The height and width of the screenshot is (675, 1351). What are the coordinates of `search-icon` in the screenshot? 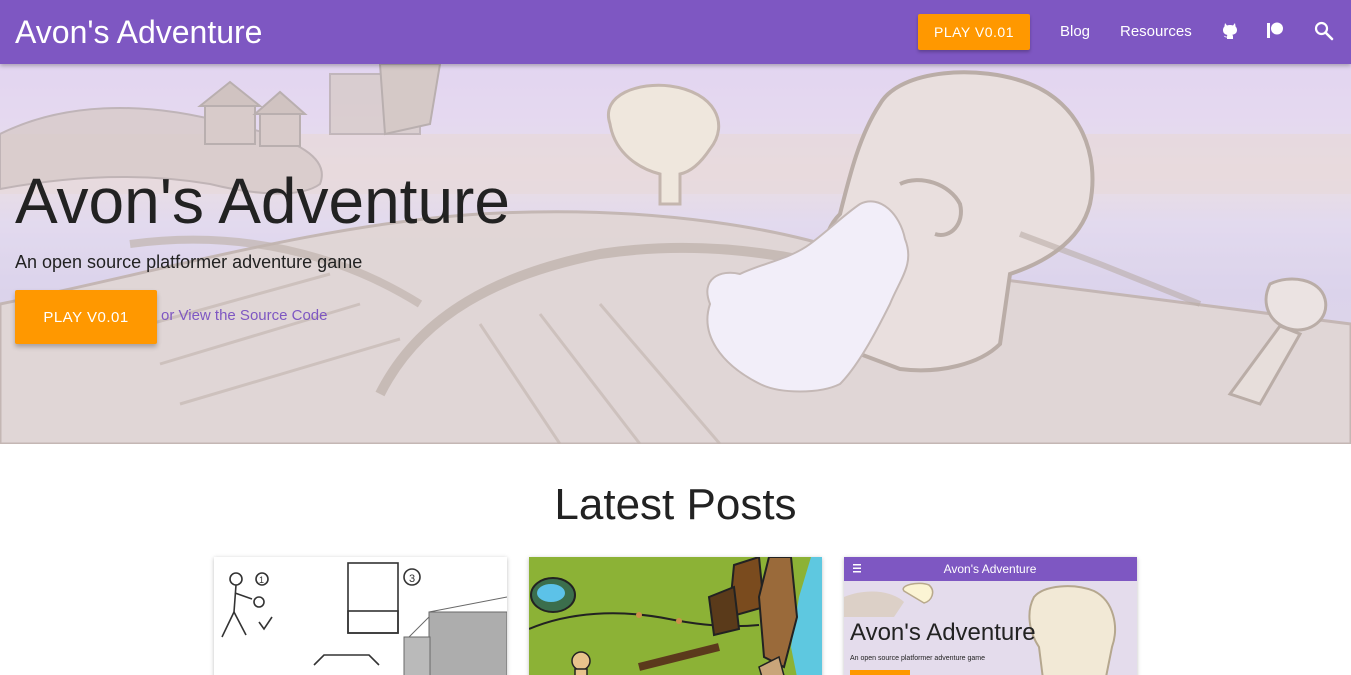 It's located at (1324, 31).